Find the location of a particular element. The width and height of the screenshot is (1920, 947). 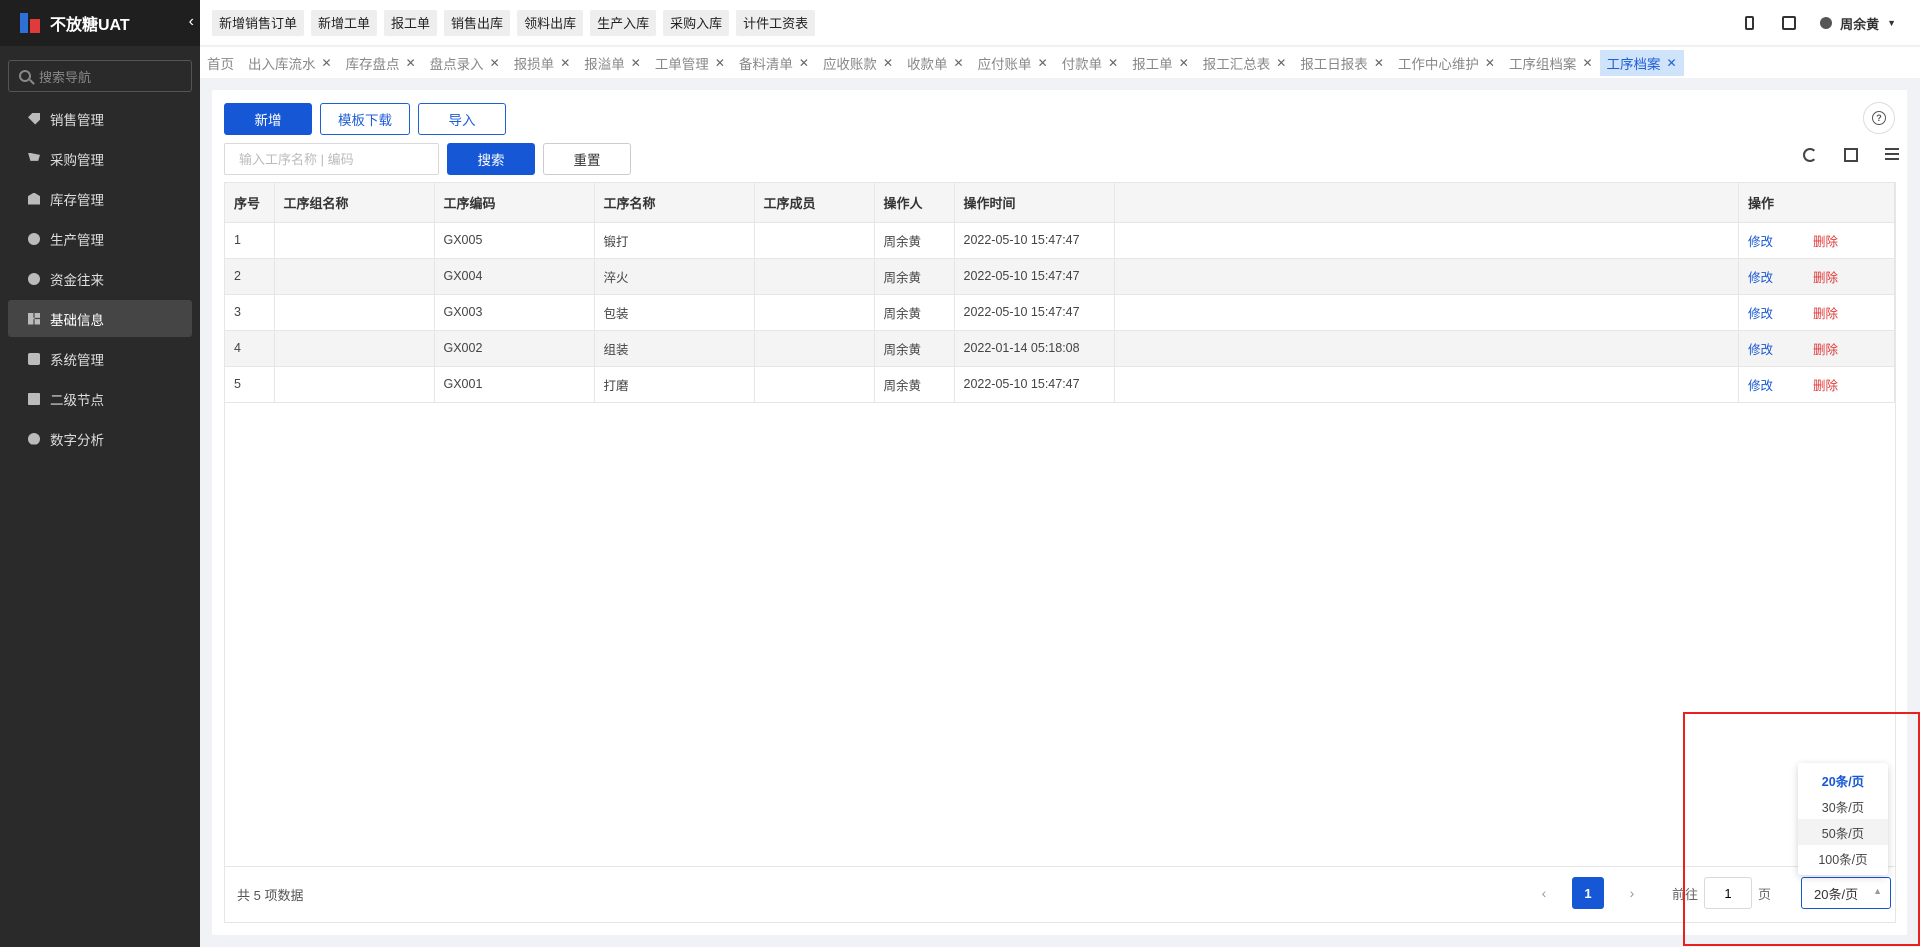

page-size-option-30: 30条/页 is located at coordinates (1843, 806).